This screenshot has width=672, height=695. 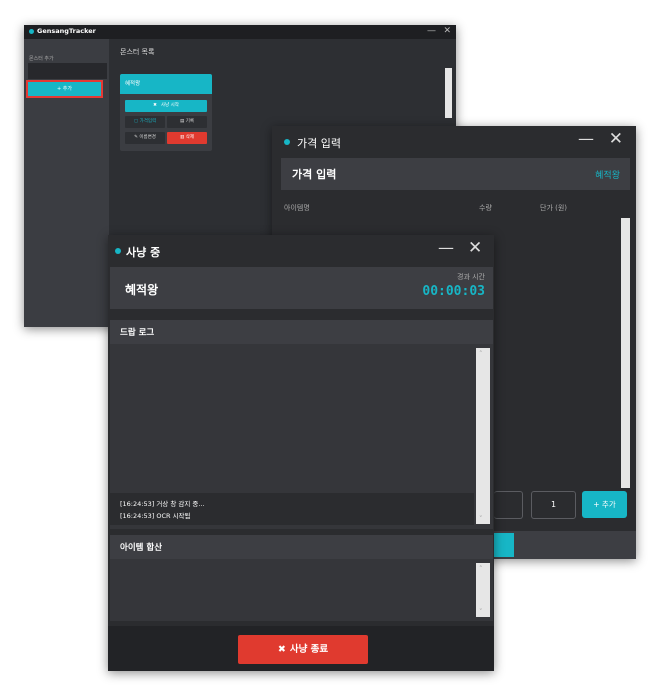 I want to click on drop-log-scrollbar: ˄ ˅, so click(x=483, y=436).